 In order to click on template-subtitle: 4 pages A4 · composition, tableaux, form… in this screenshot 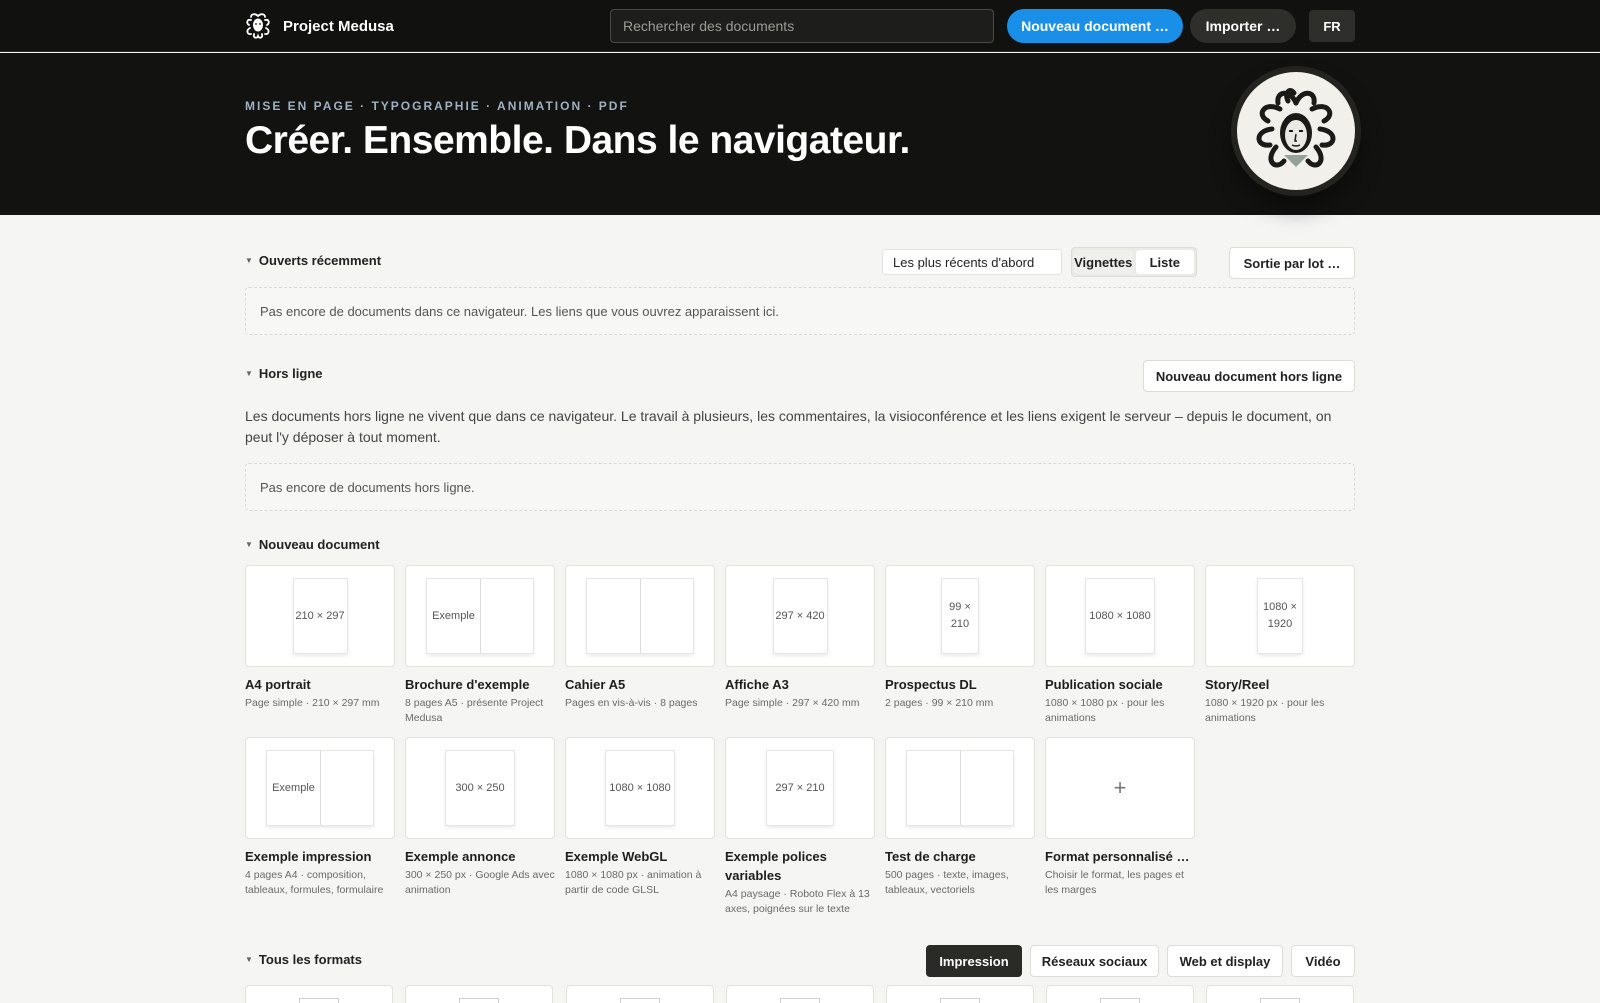, I will do `click(314, 882)`.